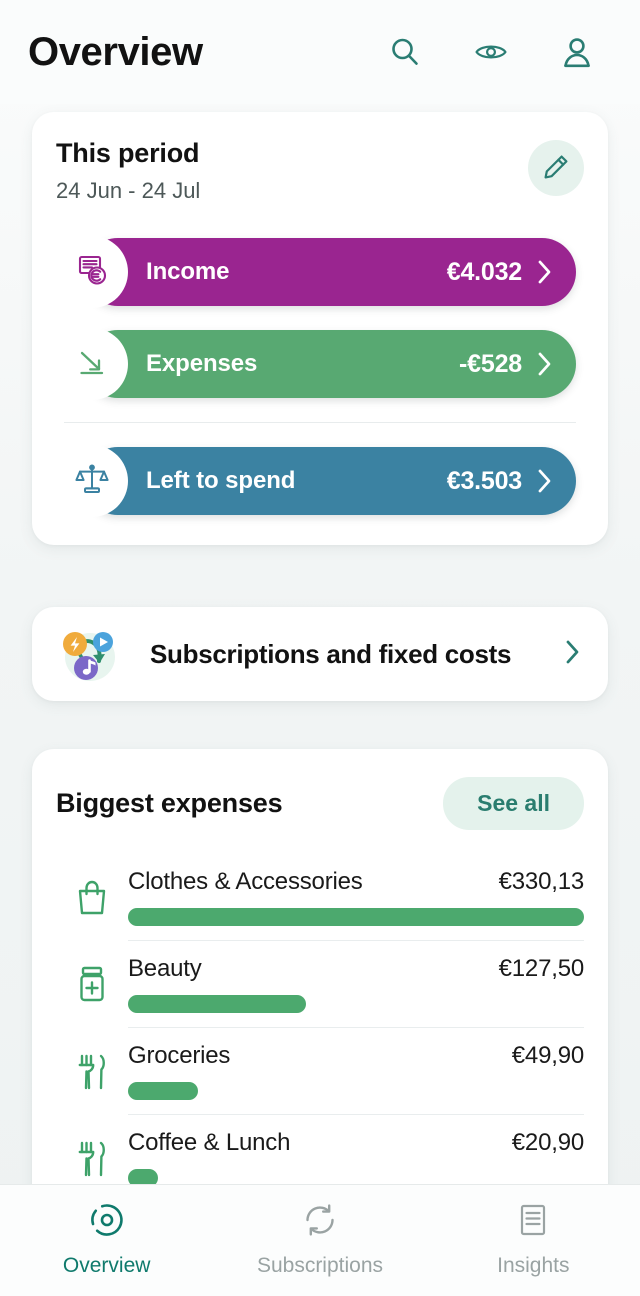 The image size is (640, 1296). I want to click on expense-item-top: Coffee & Lunch €20,90, so click(356, 1143).